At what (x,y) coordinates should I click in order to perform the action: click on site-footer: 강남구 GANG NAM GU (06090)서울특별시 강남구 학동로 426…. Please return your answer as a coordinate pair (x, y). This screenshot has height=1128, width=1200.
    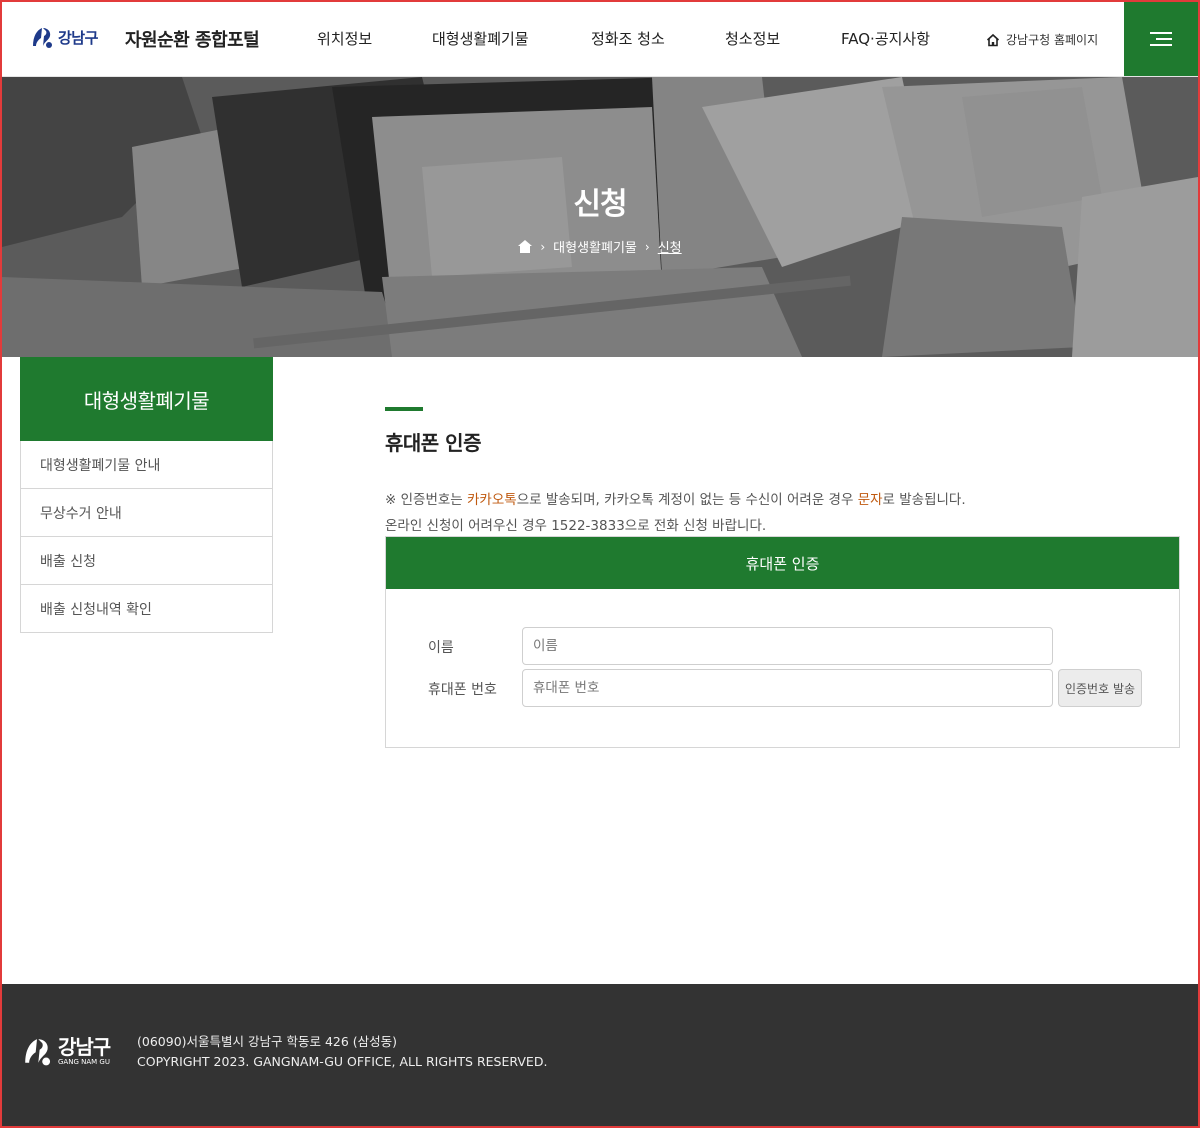
    Looking at the image, I should click on (600, 1055).